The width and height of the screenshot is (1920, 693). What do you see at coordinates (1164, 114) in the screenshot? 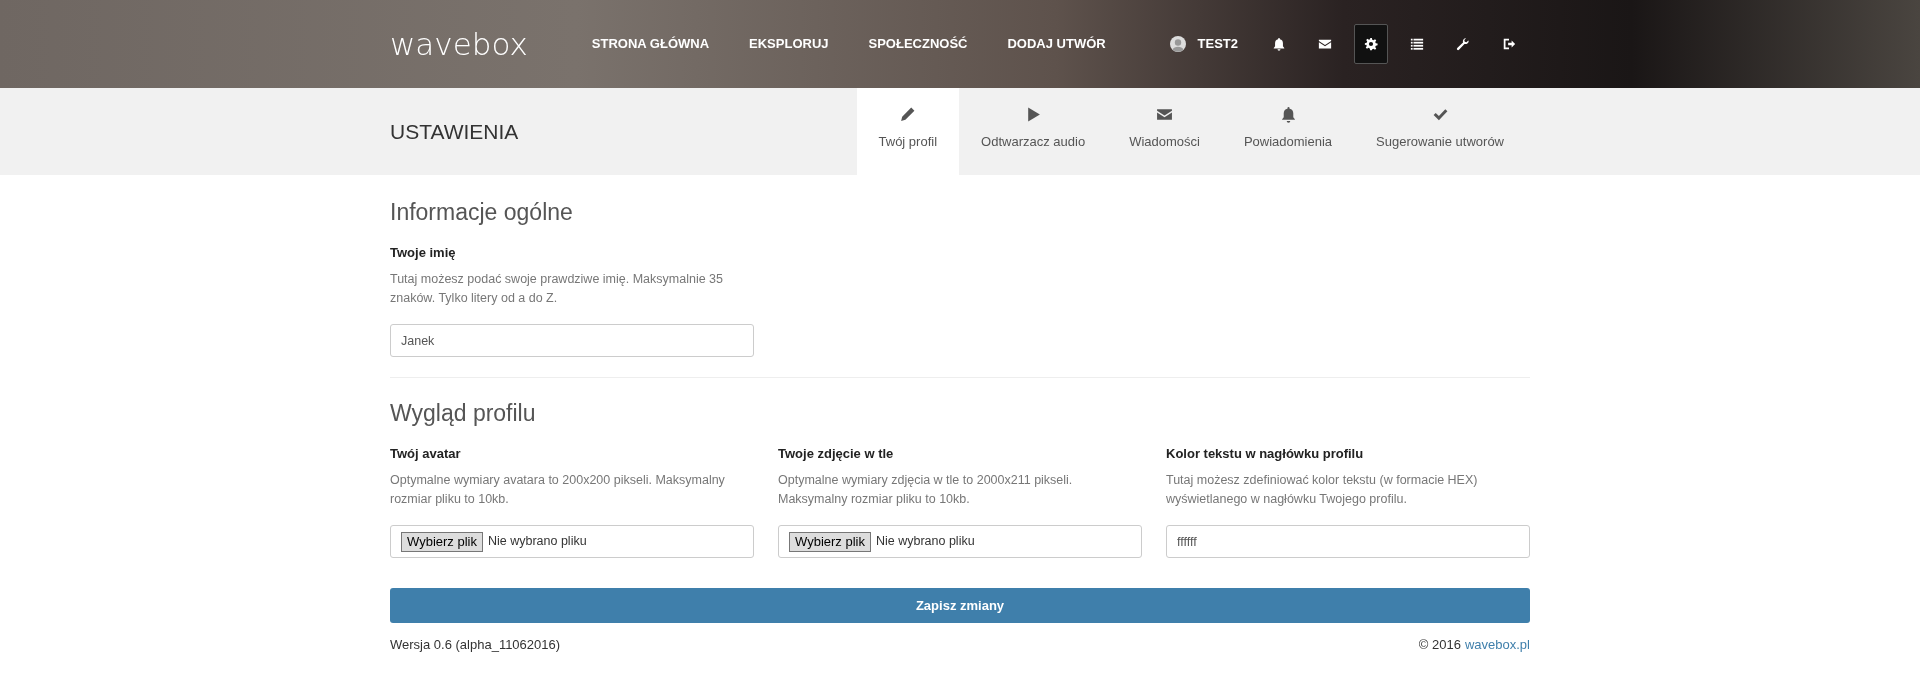
I see `envelope-icon` at bounding box center [1164, 114].